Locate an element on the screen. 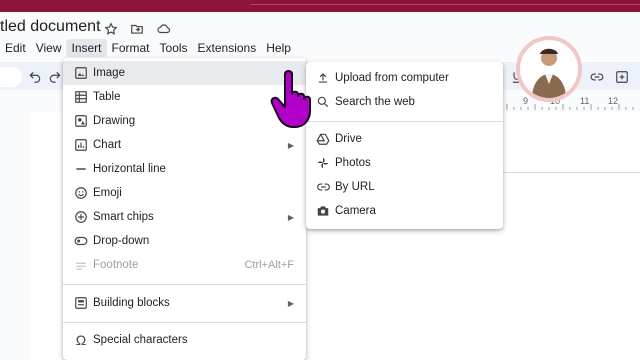 Image resolution: width=640 pixels, height=360 pixels. submenu-separator is located at coordinates (404, 121).